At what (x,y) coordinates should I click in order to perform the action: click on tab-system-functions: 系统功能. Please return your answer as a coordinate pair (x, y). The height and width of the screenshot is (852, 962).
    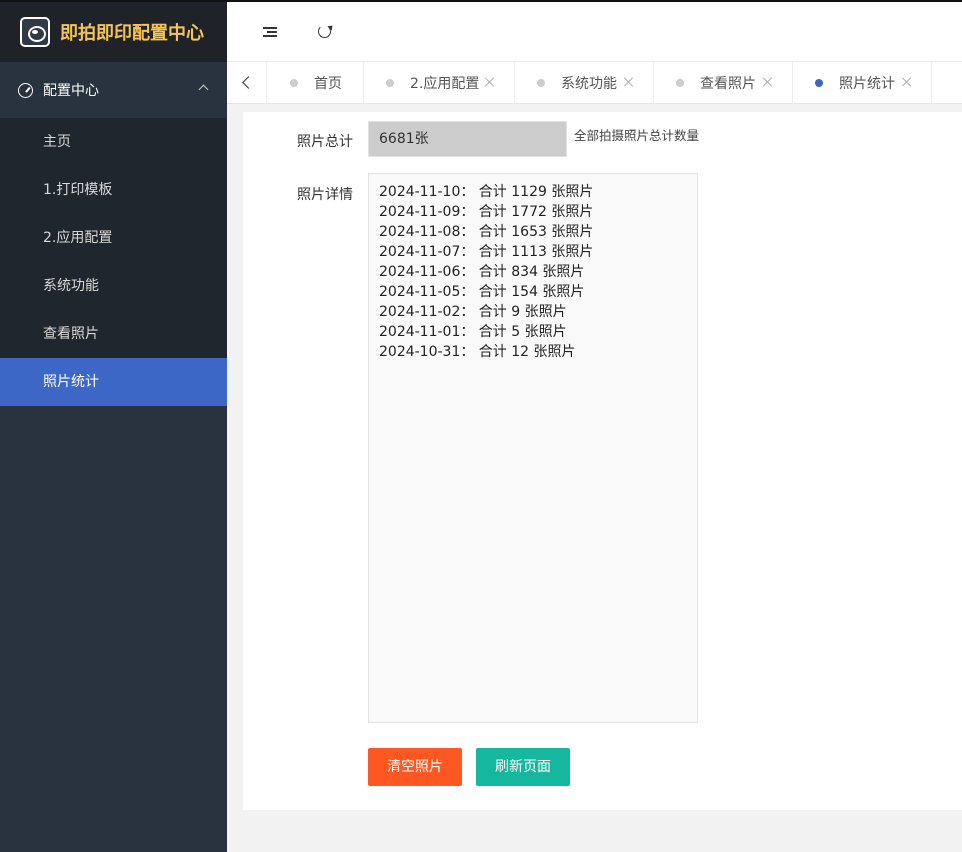
    Looking at the image, I should click on (584, 83).